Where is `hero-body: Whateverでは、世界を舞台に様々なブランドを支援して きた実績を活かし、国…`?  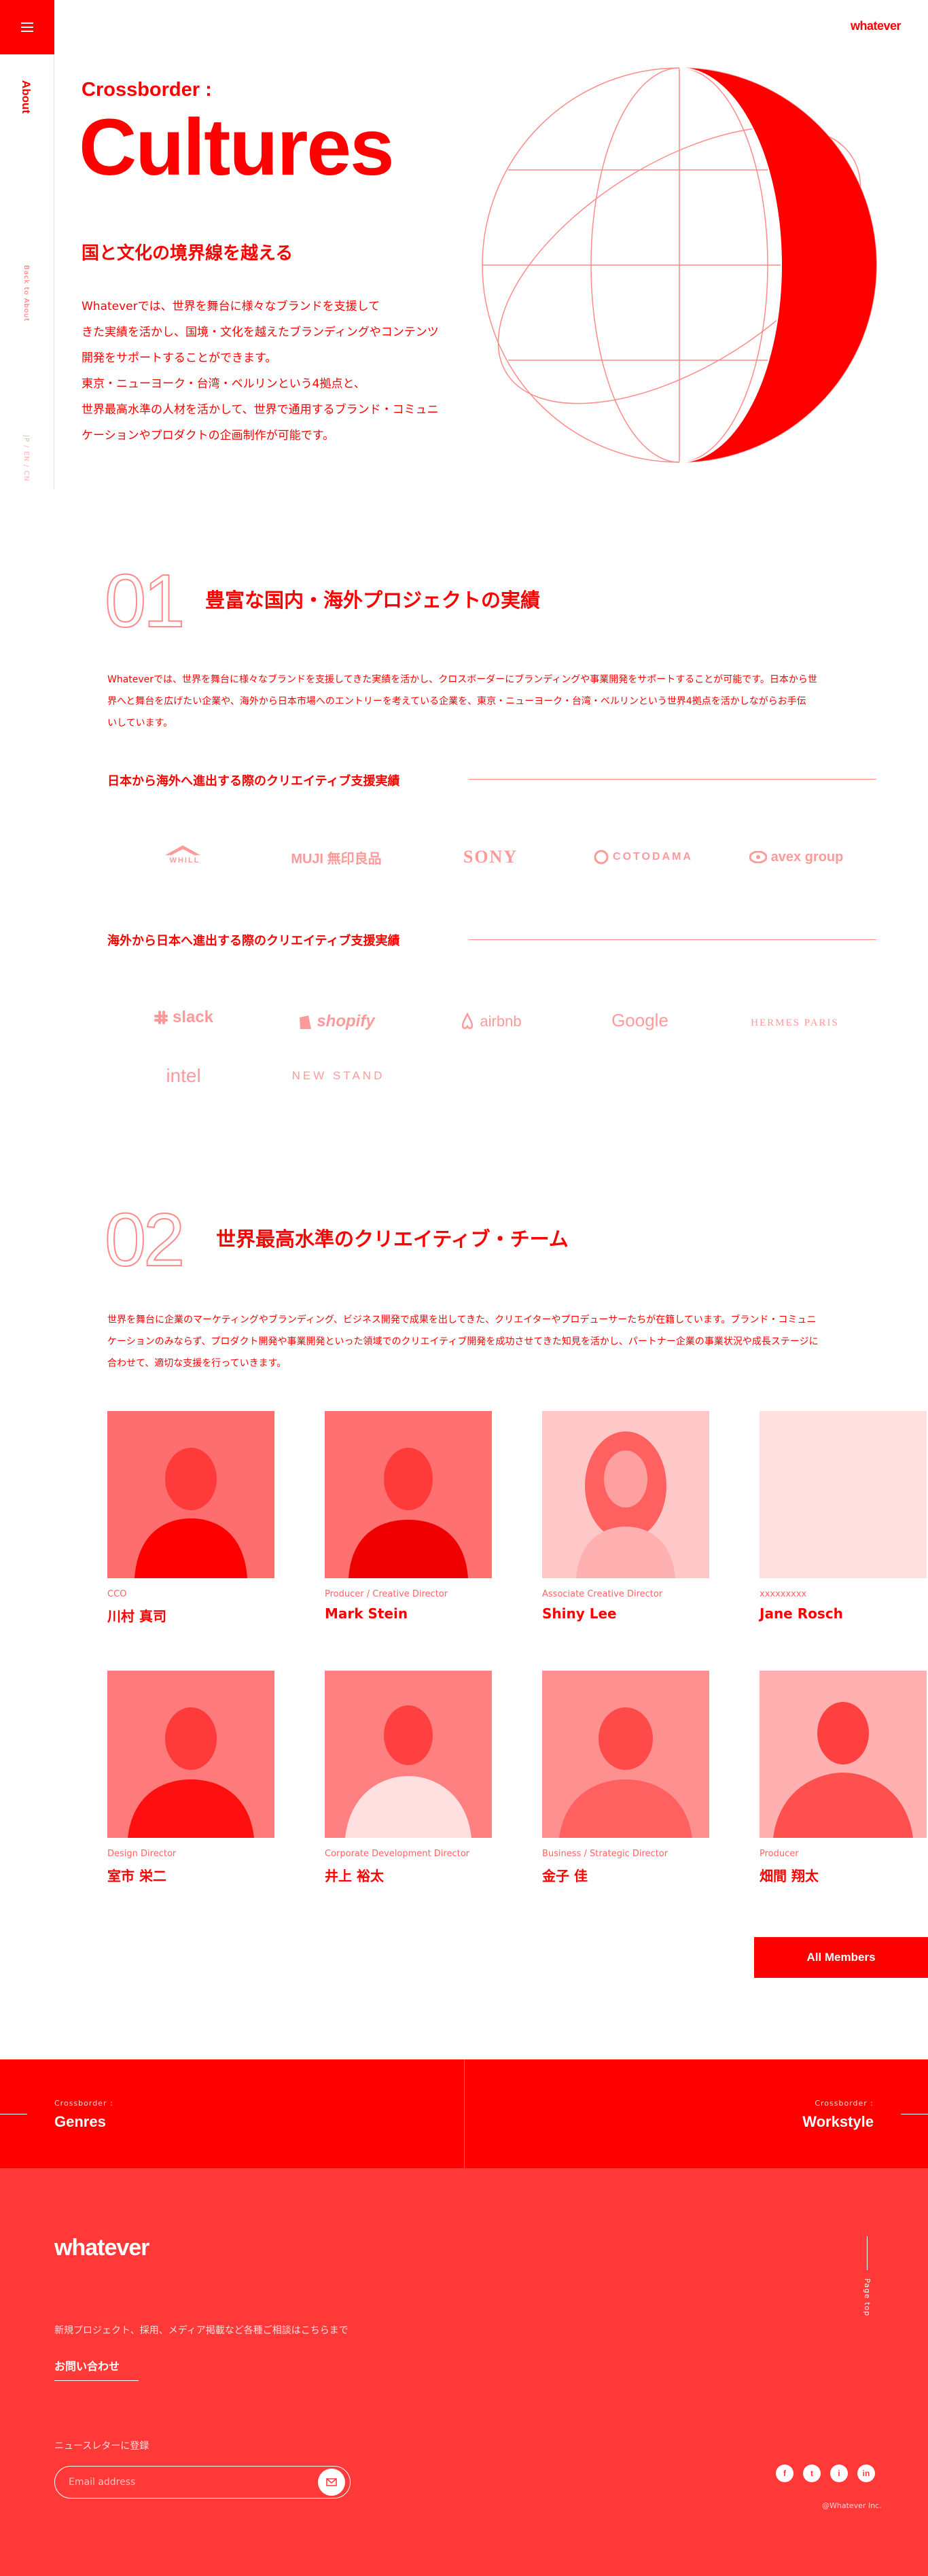 hero-body: Whateverでは、世界を舞台に様々なブランドを支援して きた実績を活かし、国… is located at coordinates (275, 371).